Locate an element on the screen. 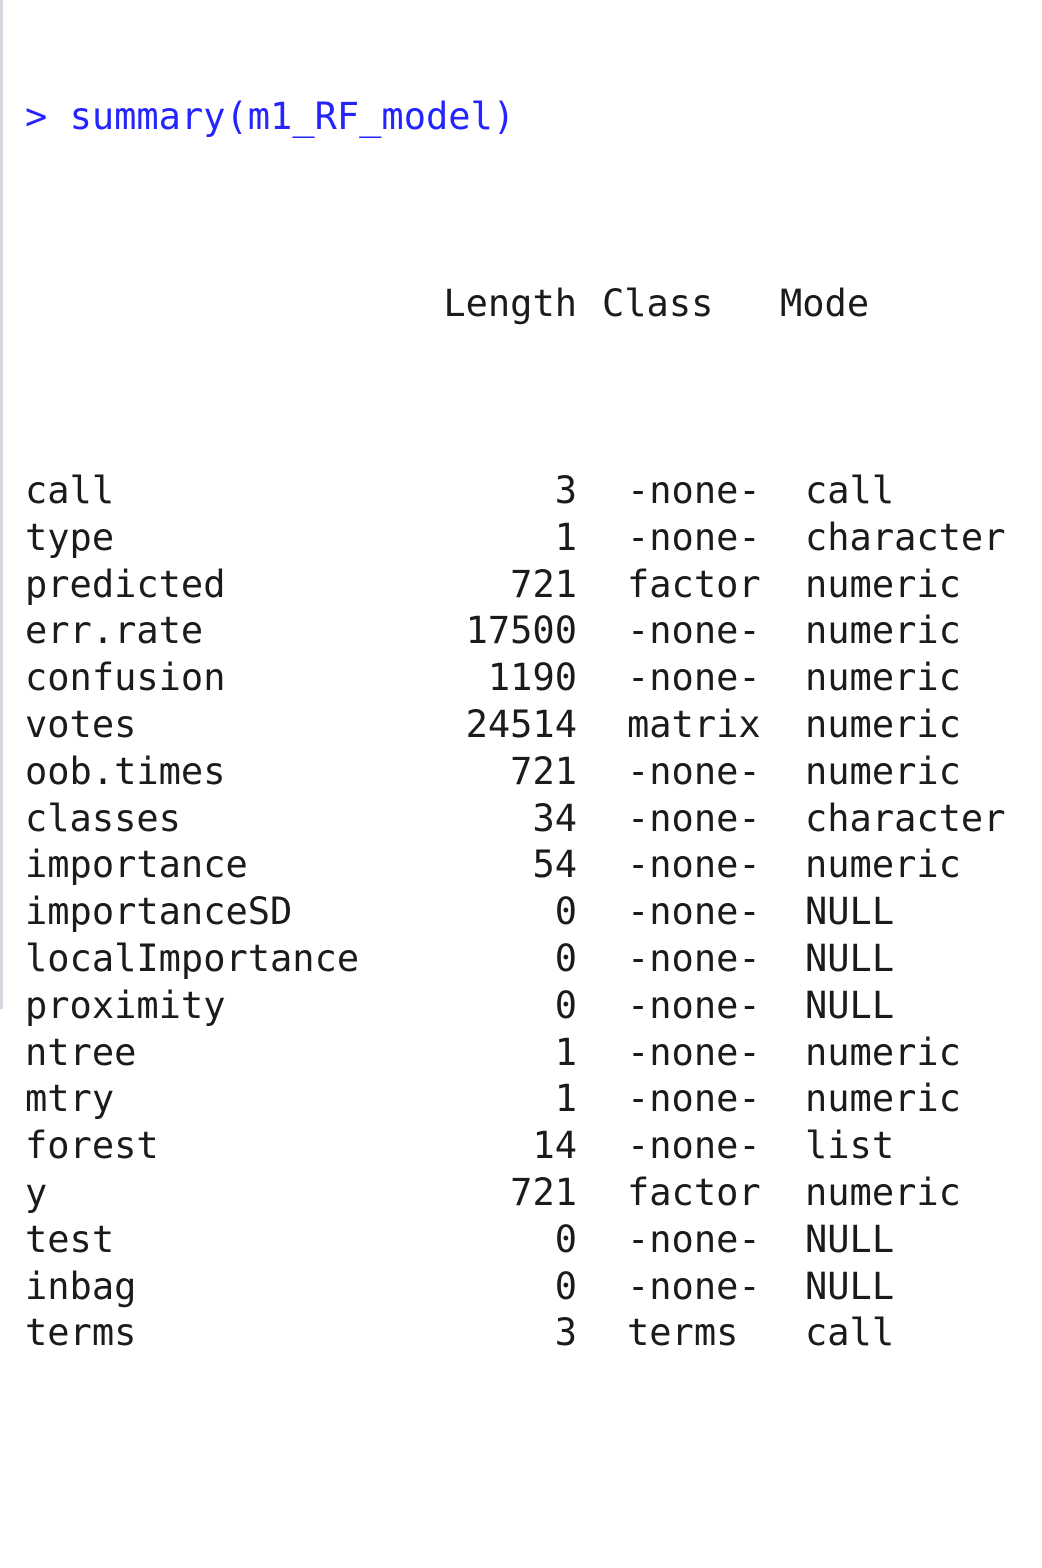 Image resolution: width=1042 pixels, height=1568 pixels. component-name: confusion is located at coordinates (125, 678).